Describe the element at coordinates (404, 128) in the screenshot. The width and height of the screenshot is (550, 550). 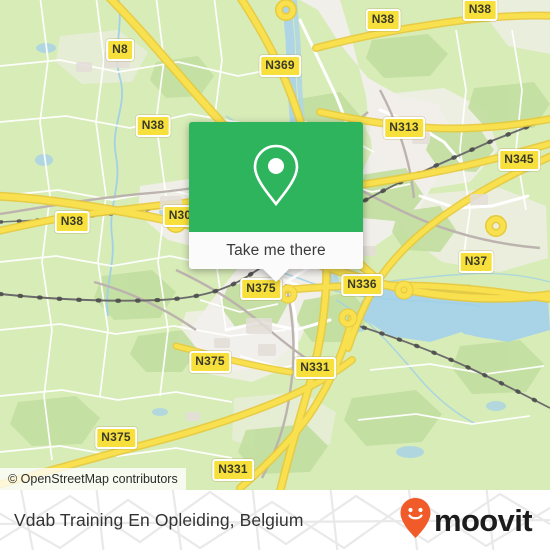
I see `road-shield: N313` at that location.